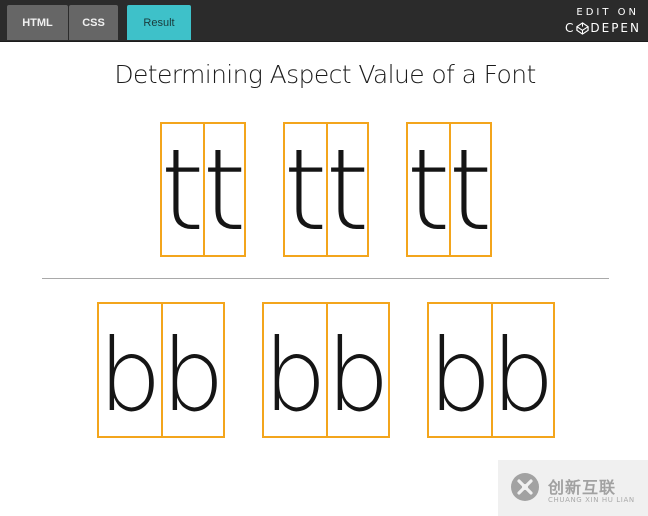 Image resolution: width=648 pixels, height=516 pixels. I want to click on chuangxin-logo-icon, so click(525, 487).